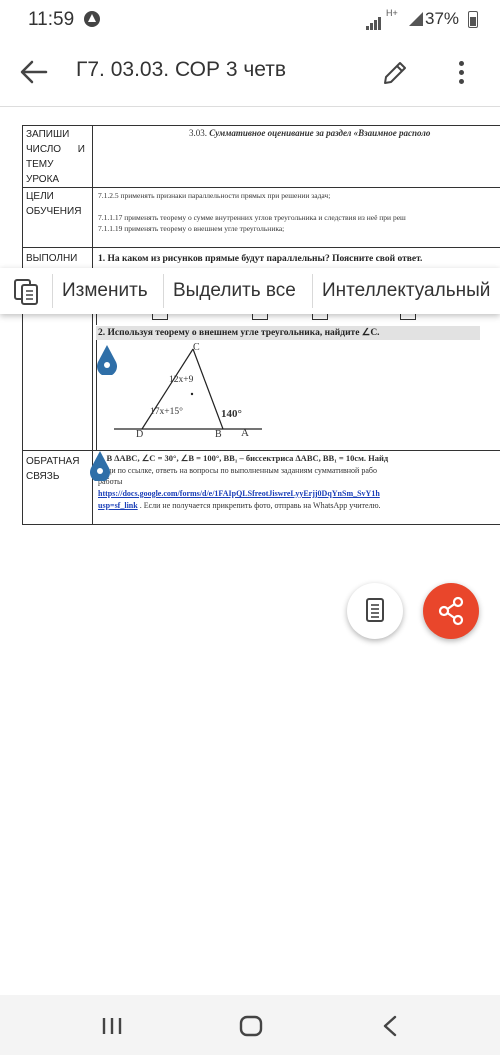 The width and height of the screenshot is (500, 1055). I want to click on home-icon, so click(251, 1028).